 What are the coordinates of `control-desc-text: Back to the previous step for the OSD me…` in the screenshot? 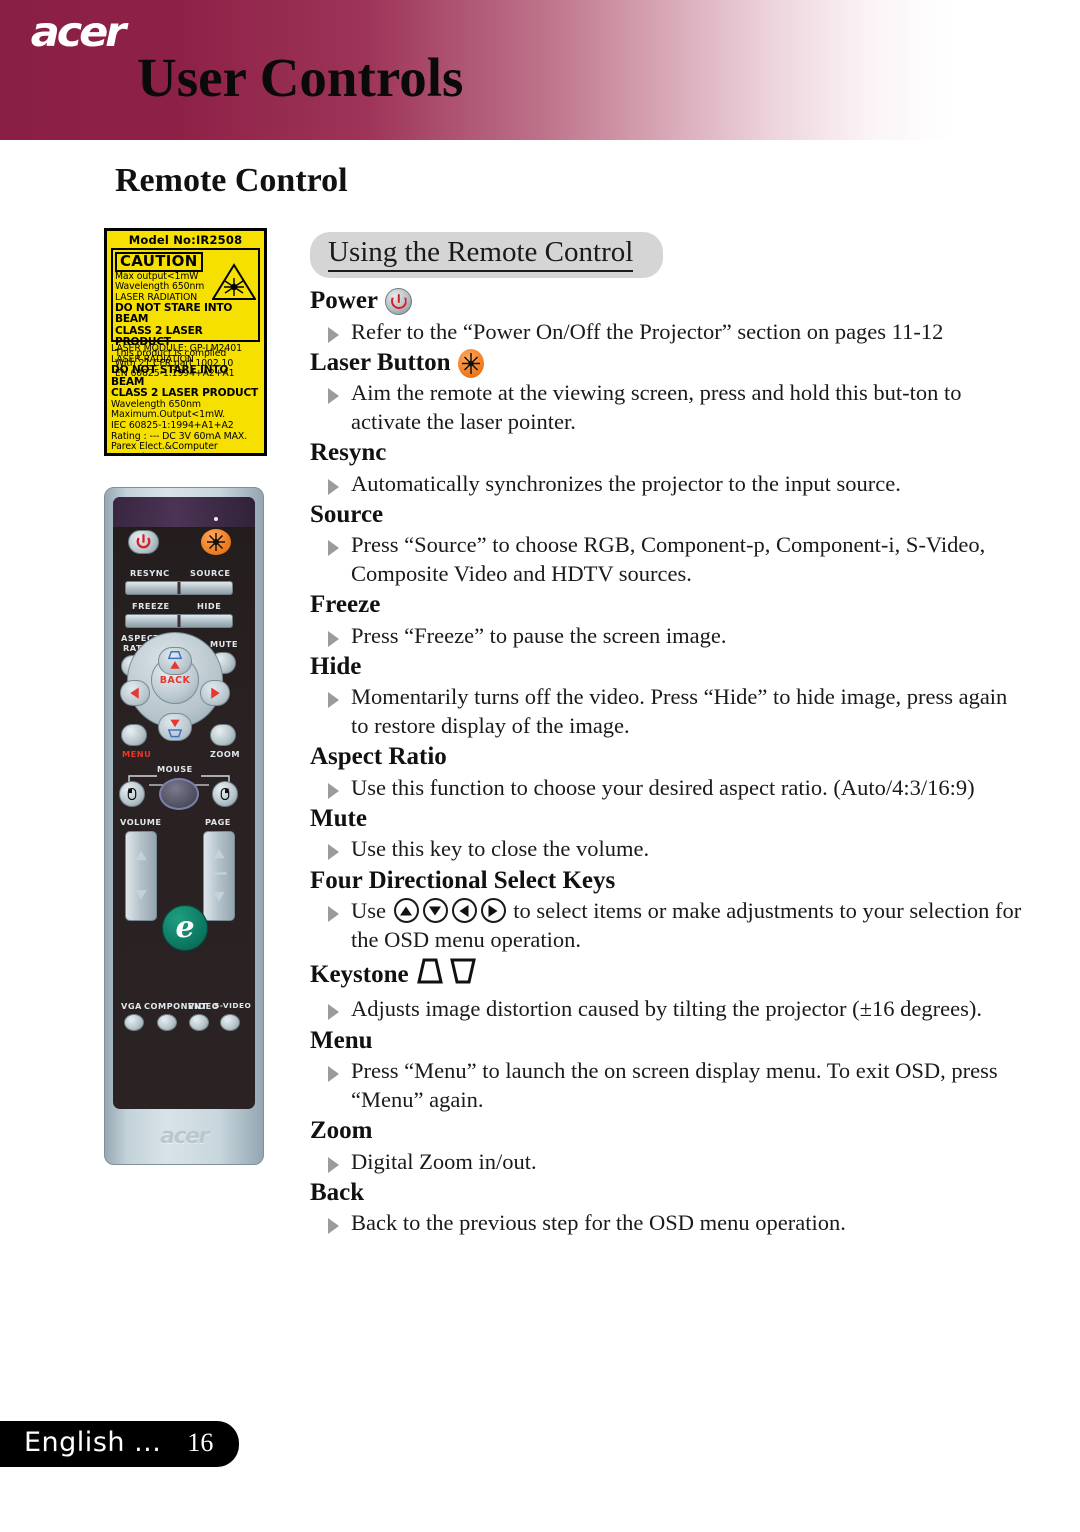 It's located at (598, 1223).